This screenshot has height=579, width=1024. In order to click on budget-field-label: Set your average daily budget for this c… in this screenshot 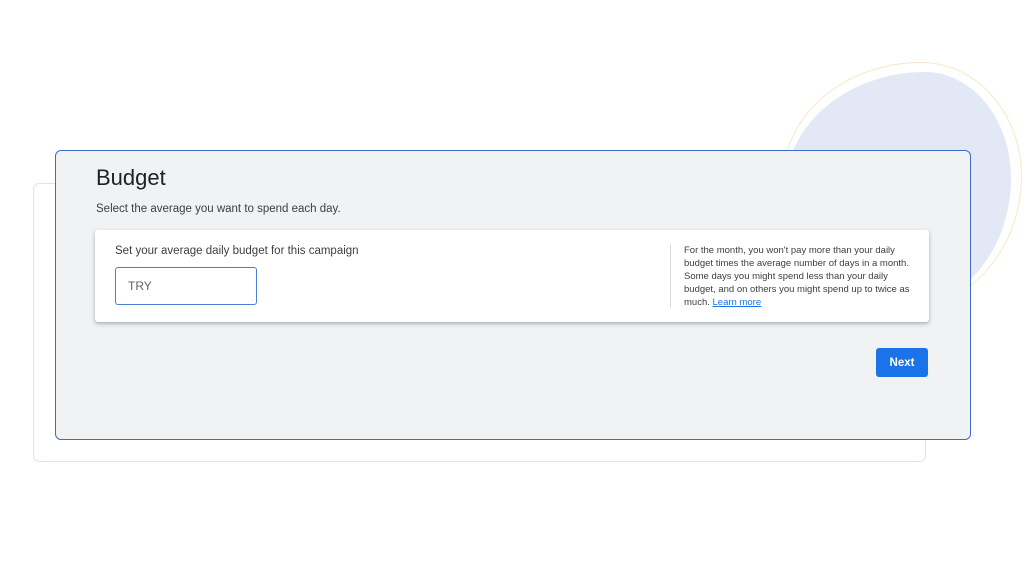, I will do `click(237, 251)`.